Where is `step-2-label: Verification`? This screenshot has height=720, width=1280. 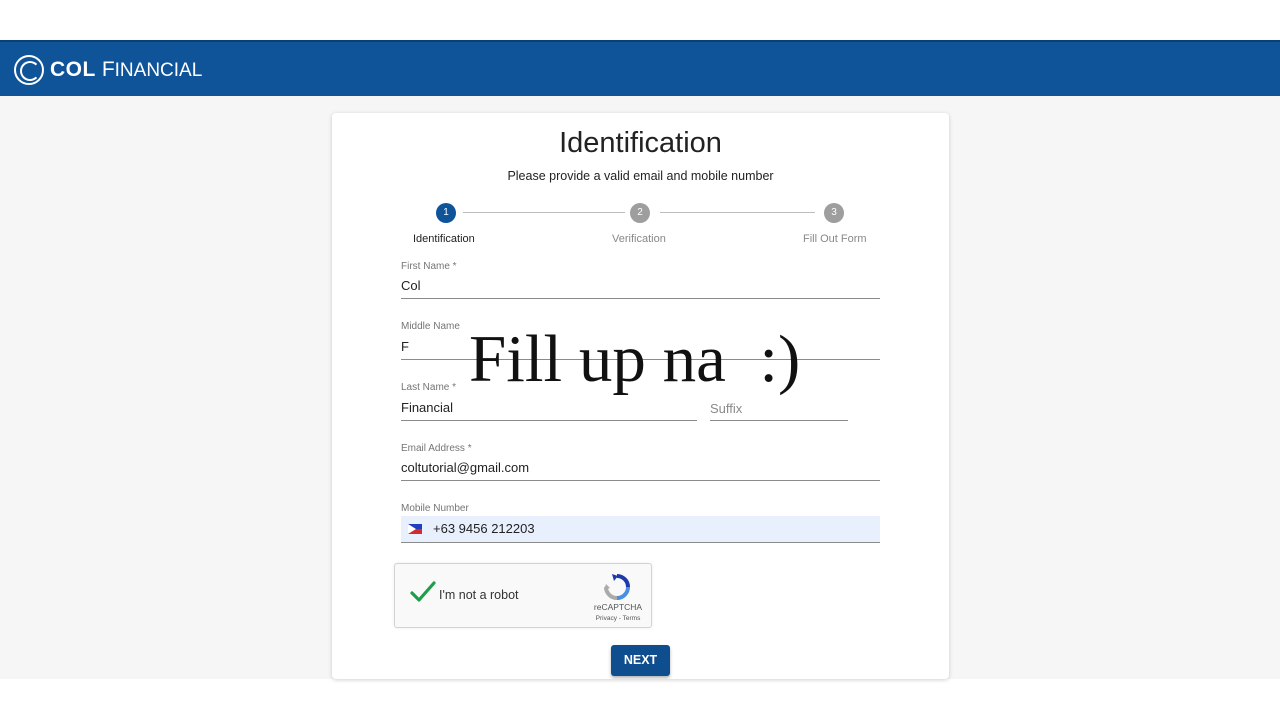 step-2-label: Verification is located at coordinates (639, 239).